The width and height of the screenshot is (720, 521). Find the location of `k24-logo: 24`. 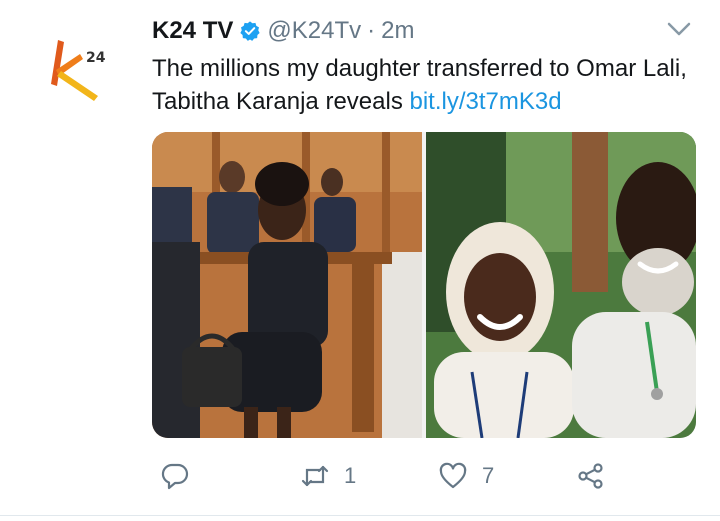

k24-logo: 24 is located at coordinates (78, 70).